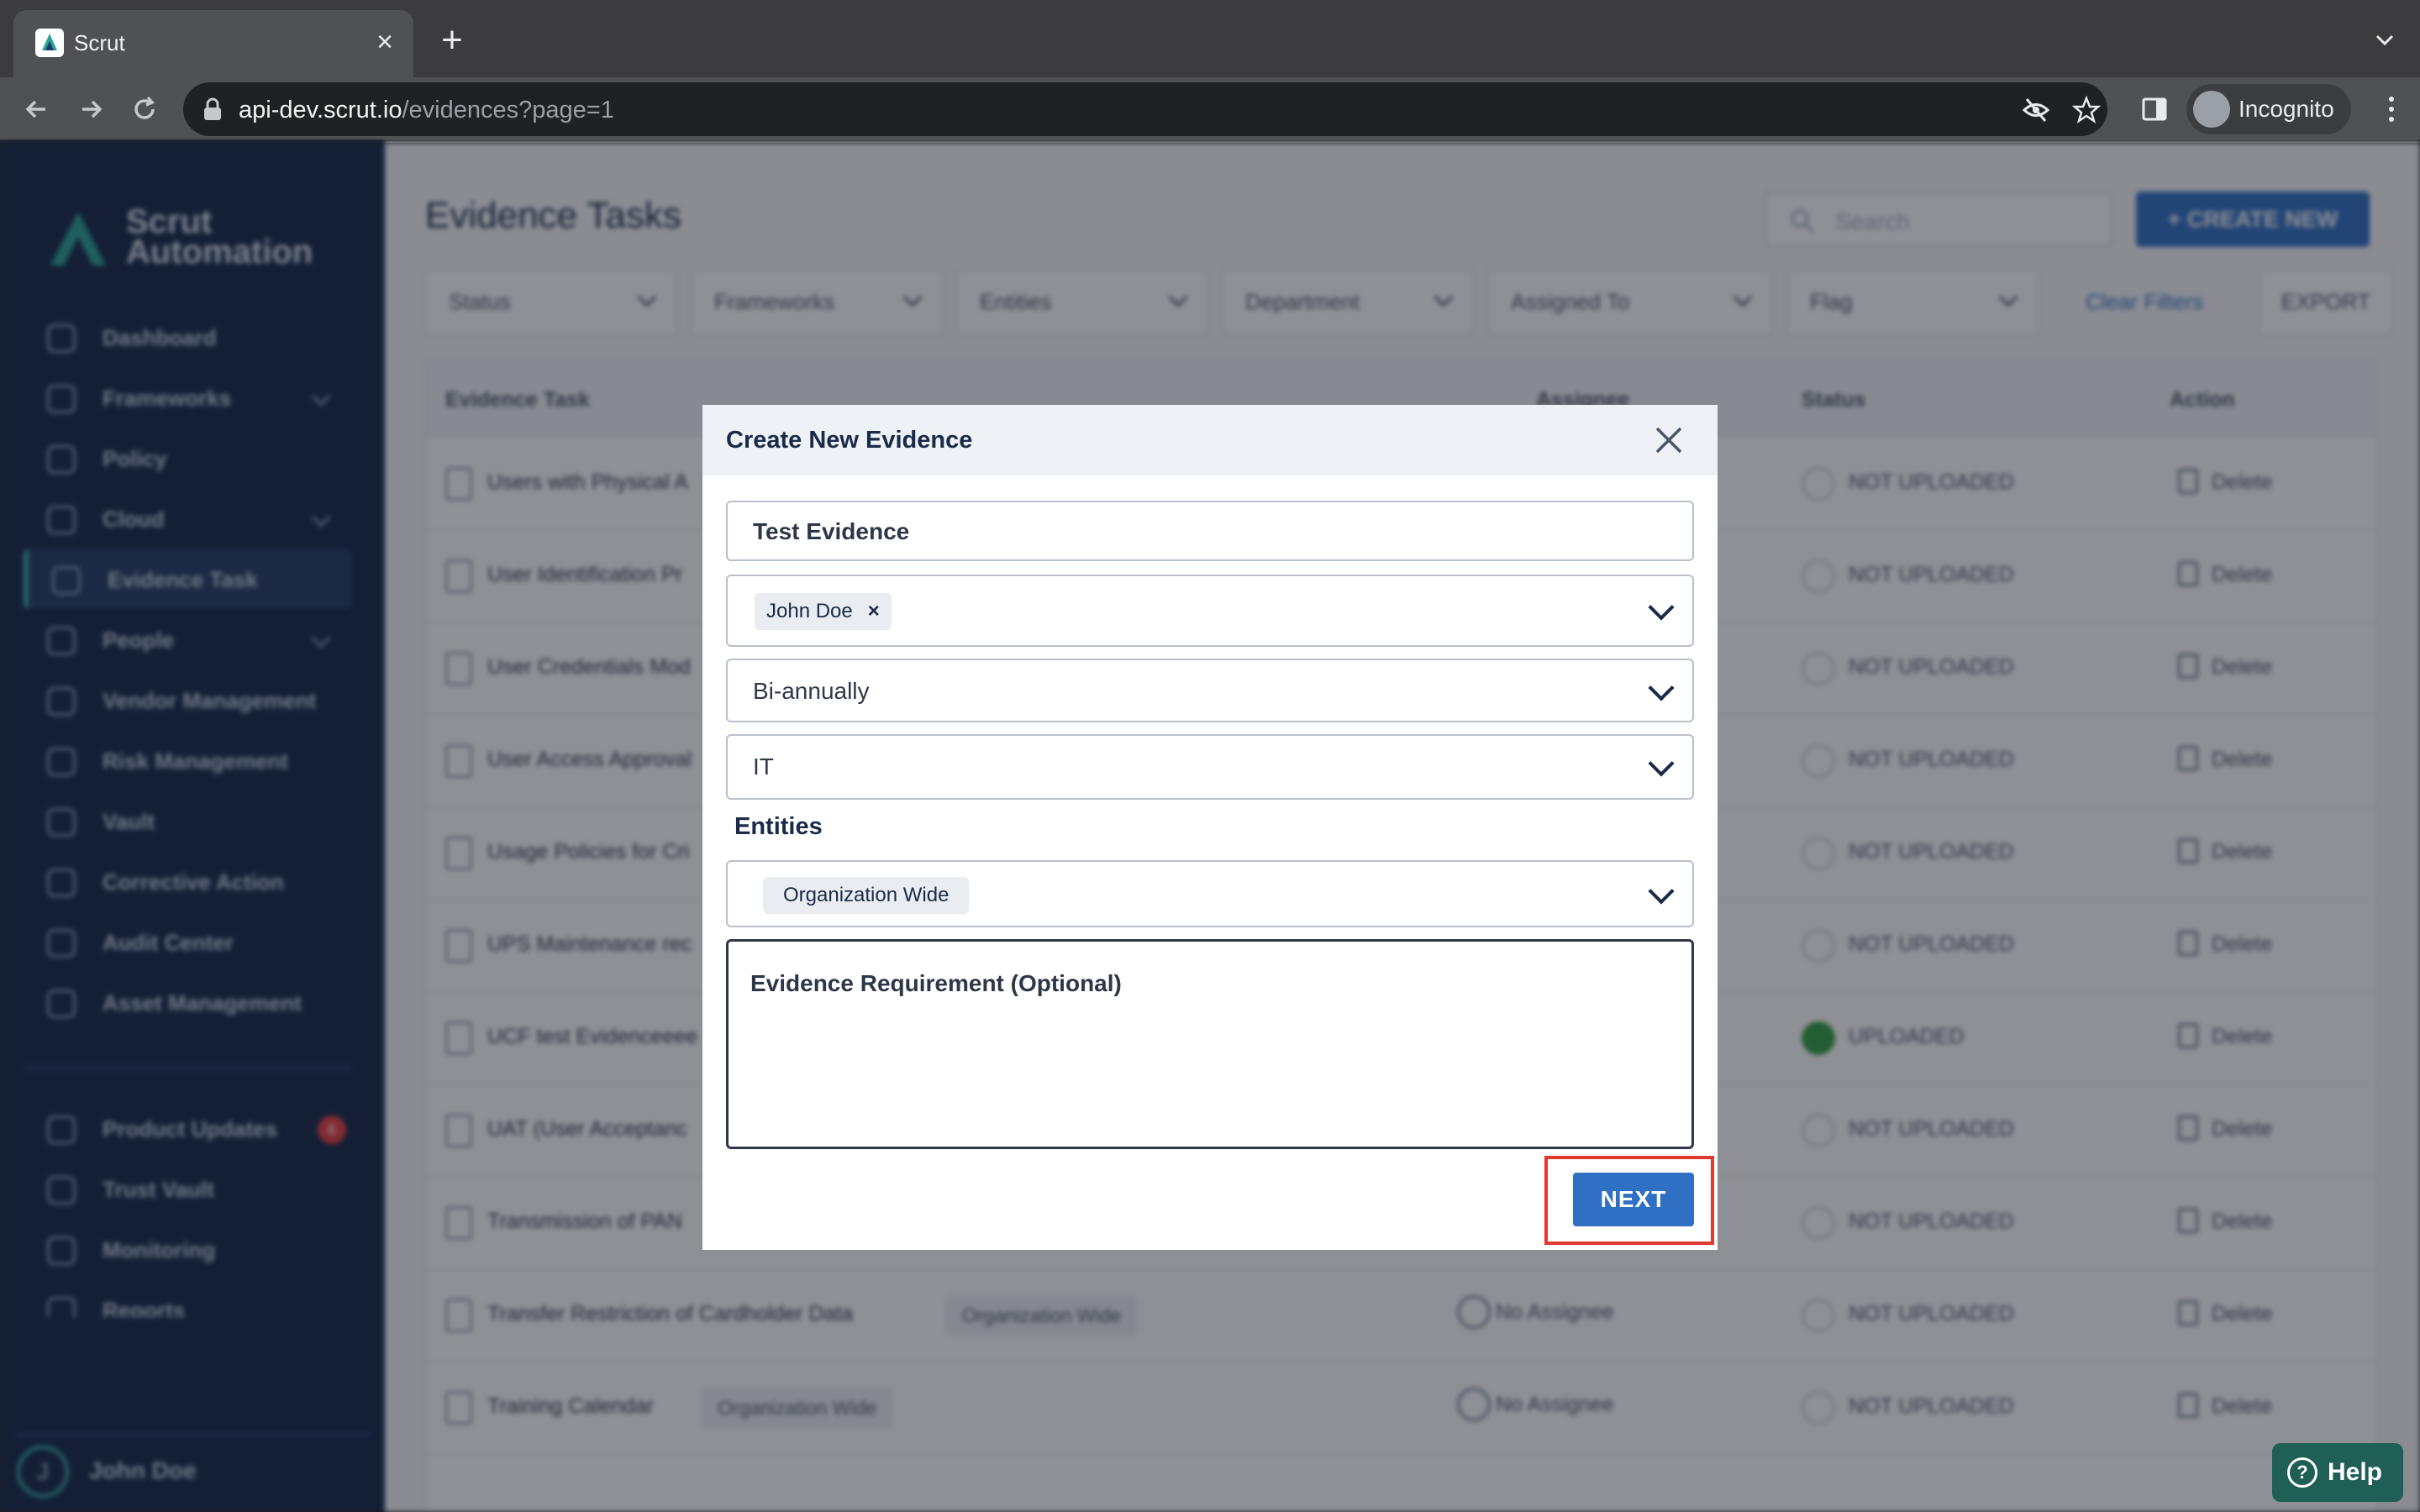 Image resolution: width=2420 pixels, height=1512 pixels. Describe the element at coordinates (764, 766) in the screenshot. I see `department-value: IT` at that location.